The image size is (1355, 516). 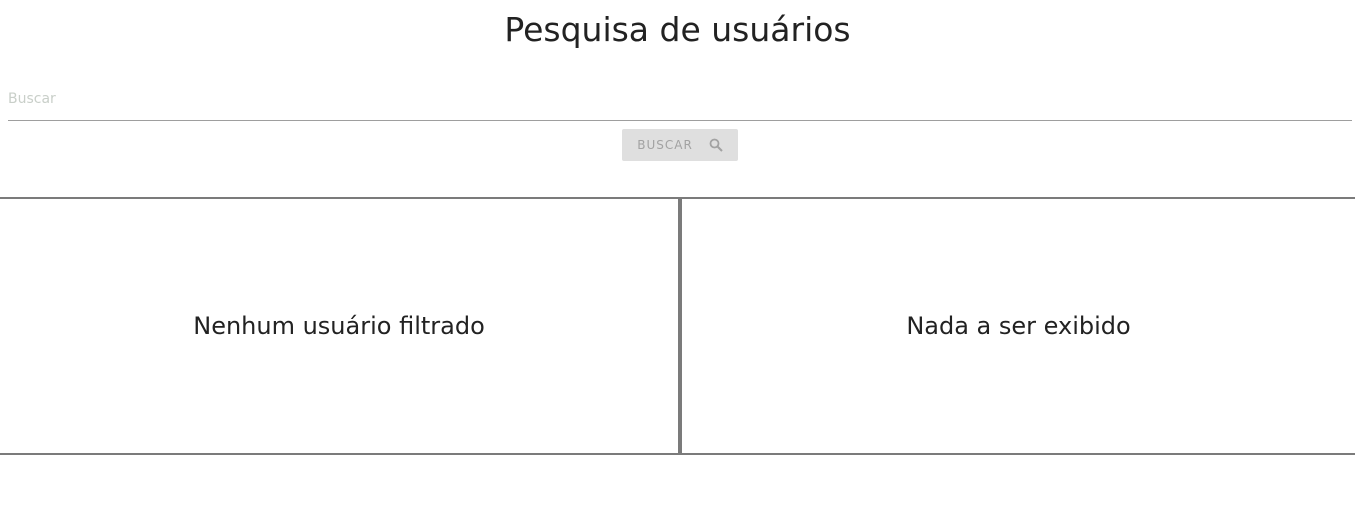 I want to click on search-field, so click(x=680, y=102).